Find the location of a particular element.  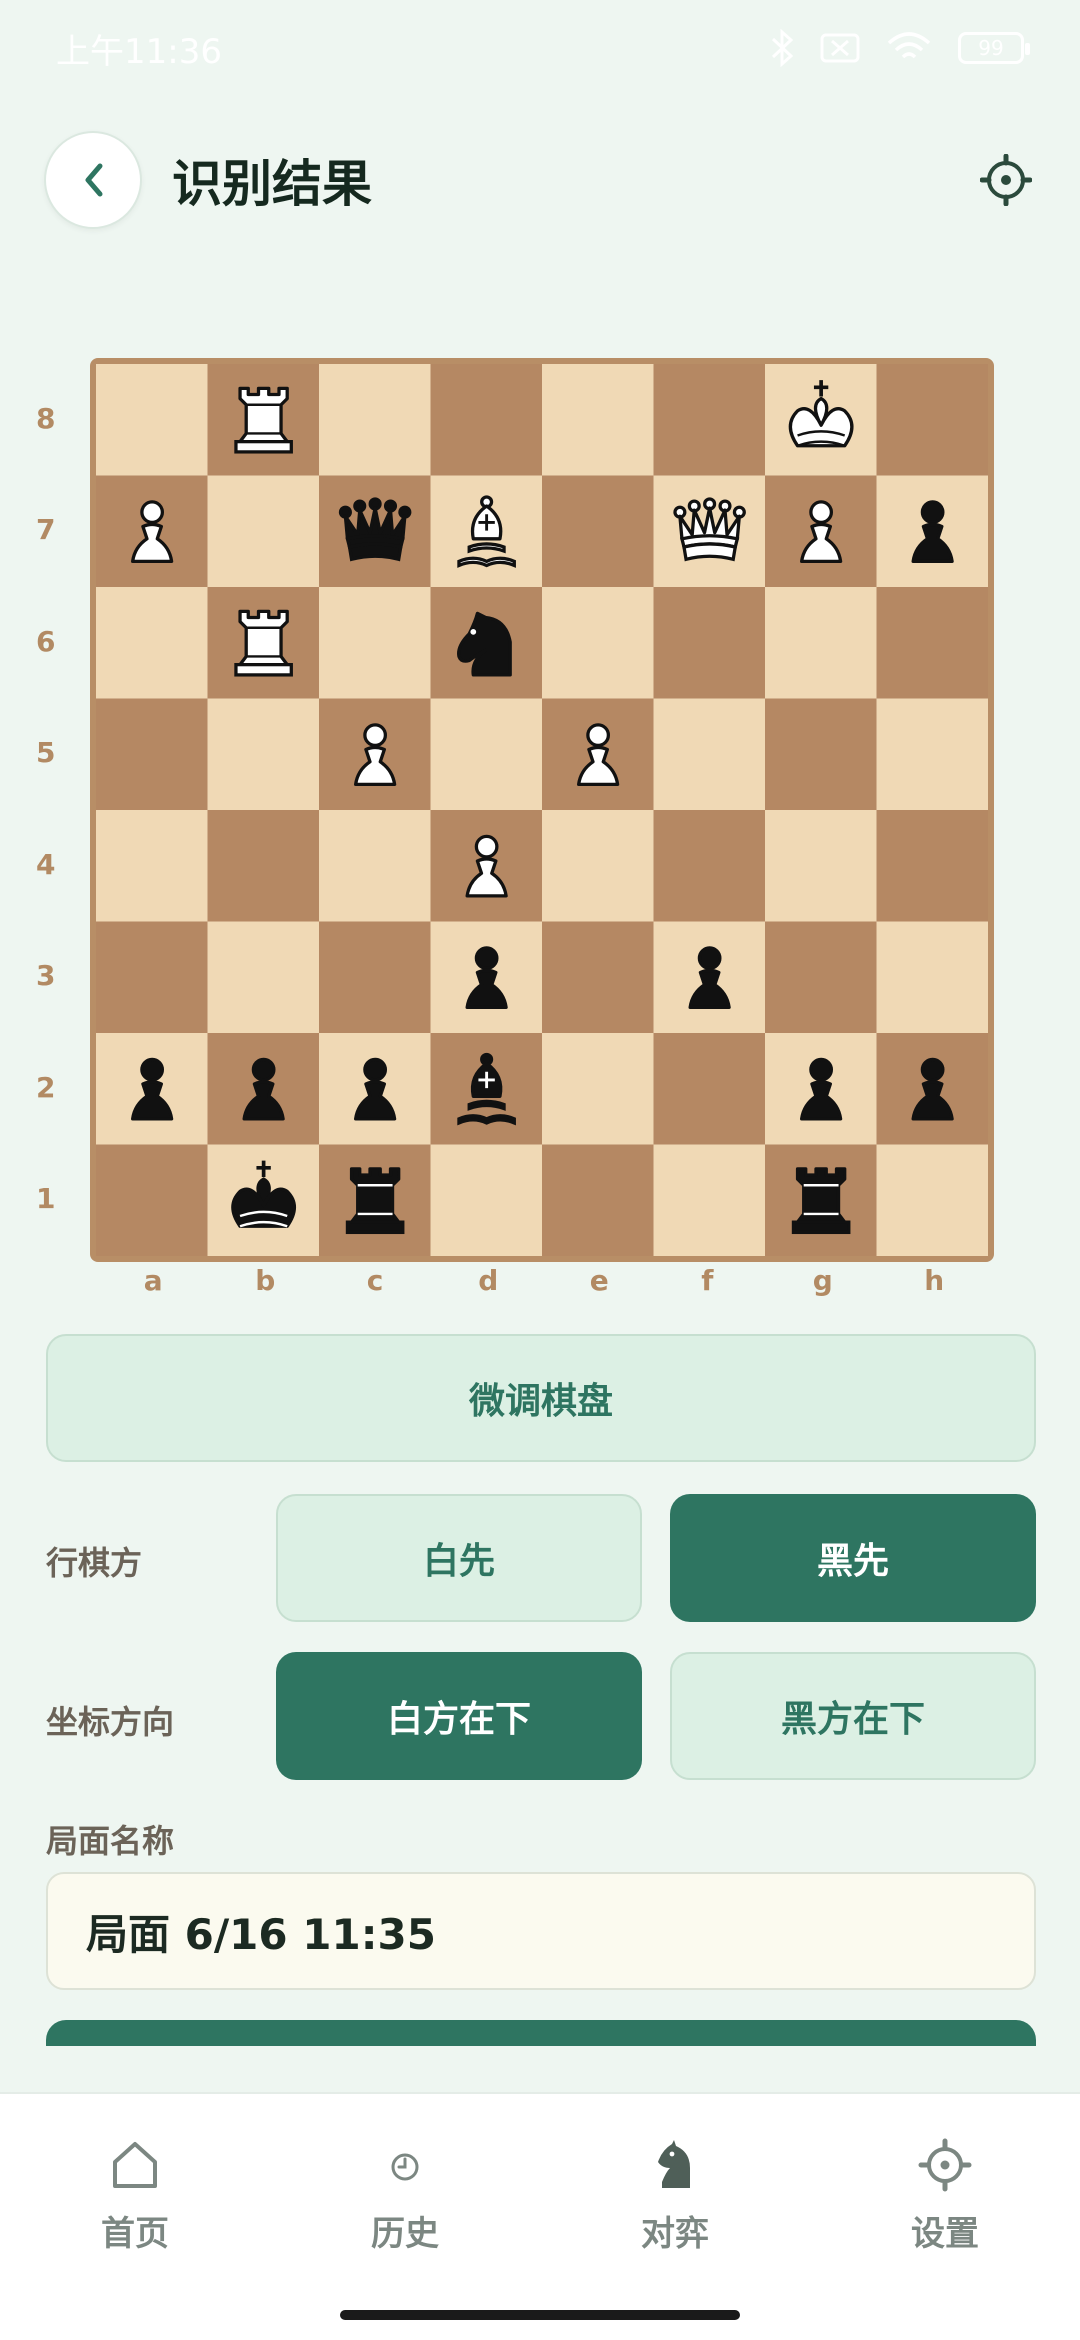

file-label: d is located at coordinates (488, 1280).